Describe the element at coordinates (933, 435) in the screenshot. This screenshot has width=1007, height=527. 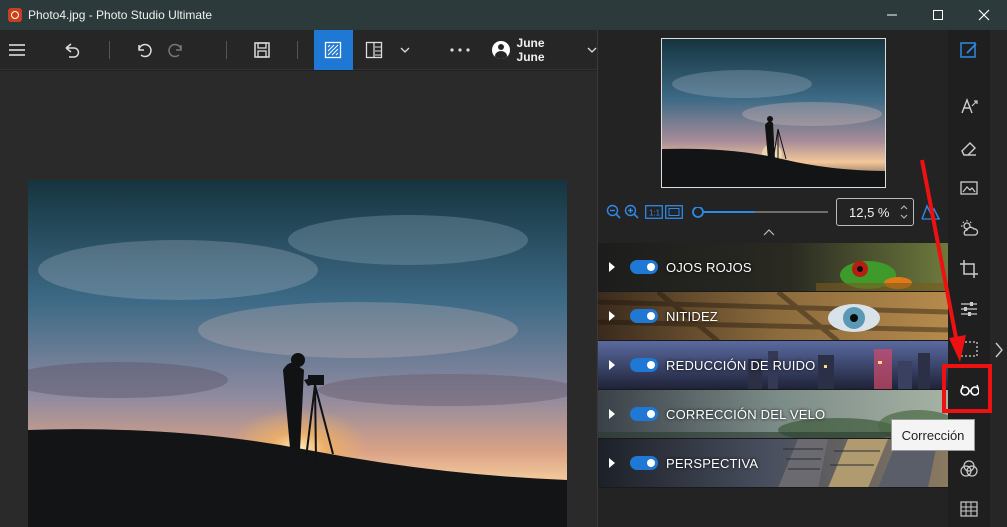
I see `tooltip: Corrección` at that location.